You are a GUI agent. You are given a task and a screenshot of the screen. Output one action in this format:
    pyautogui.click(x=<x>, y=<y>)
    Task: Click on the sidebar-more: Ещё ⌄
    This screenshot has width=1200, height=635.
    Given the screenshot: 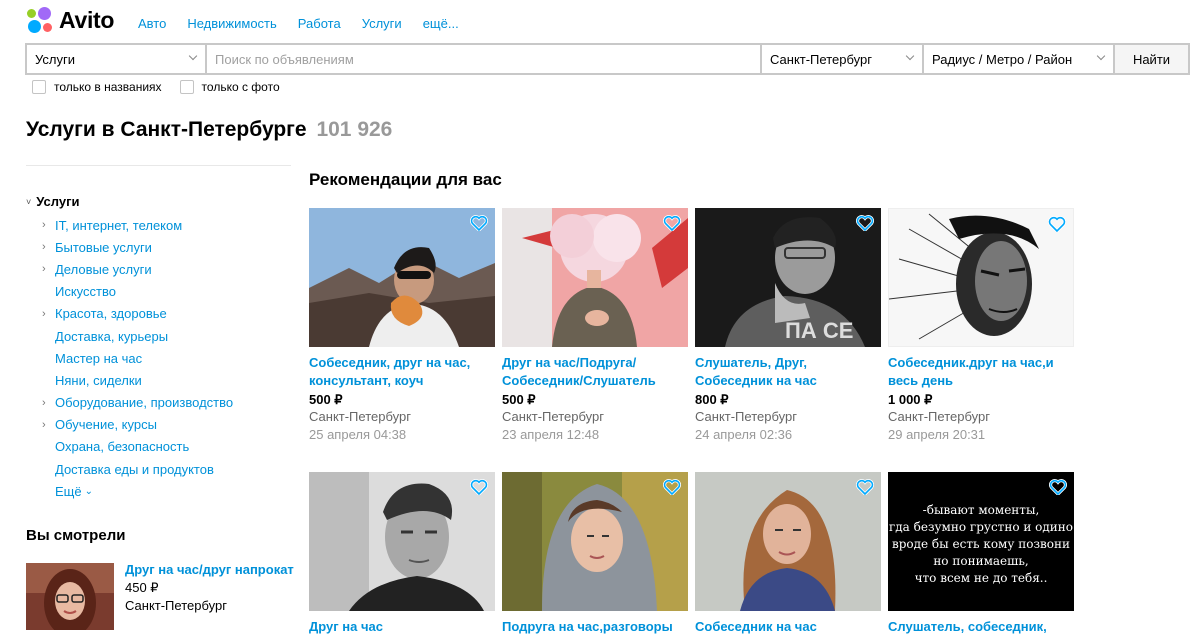 What is the action you would take?
    pyautogui.click(x=137, y=491)
    